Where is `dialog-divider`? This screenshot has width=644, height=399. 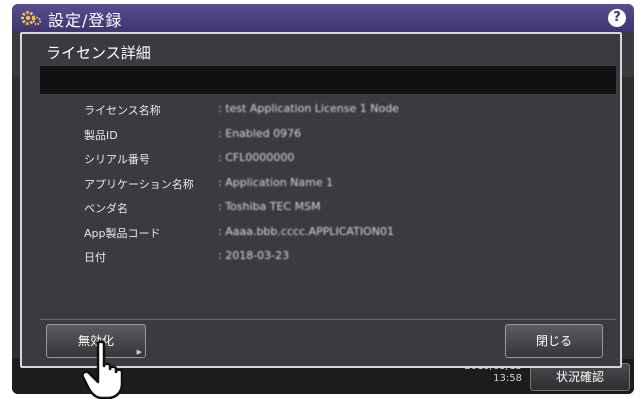
dialog-divider is located at coordinates (328, 319).